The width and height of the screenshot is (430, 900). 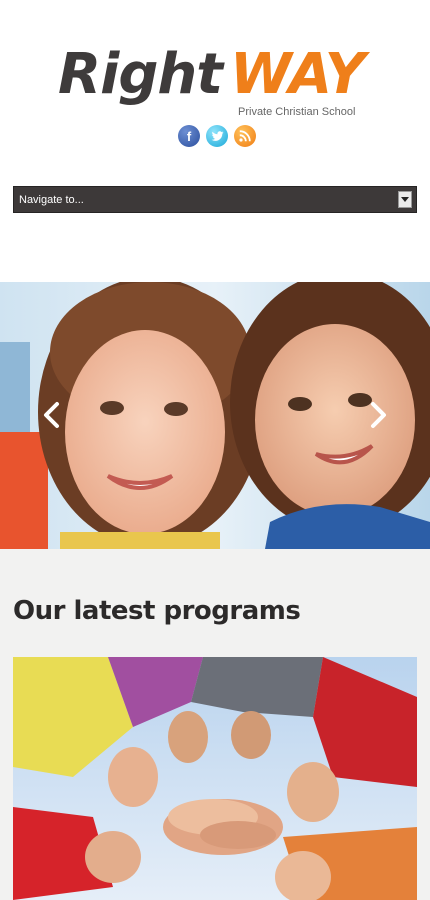 What do you see at coordinates (140, 74) in the screenshot?
I see `logo-word-right: Right` at bounding box center [140, 74].